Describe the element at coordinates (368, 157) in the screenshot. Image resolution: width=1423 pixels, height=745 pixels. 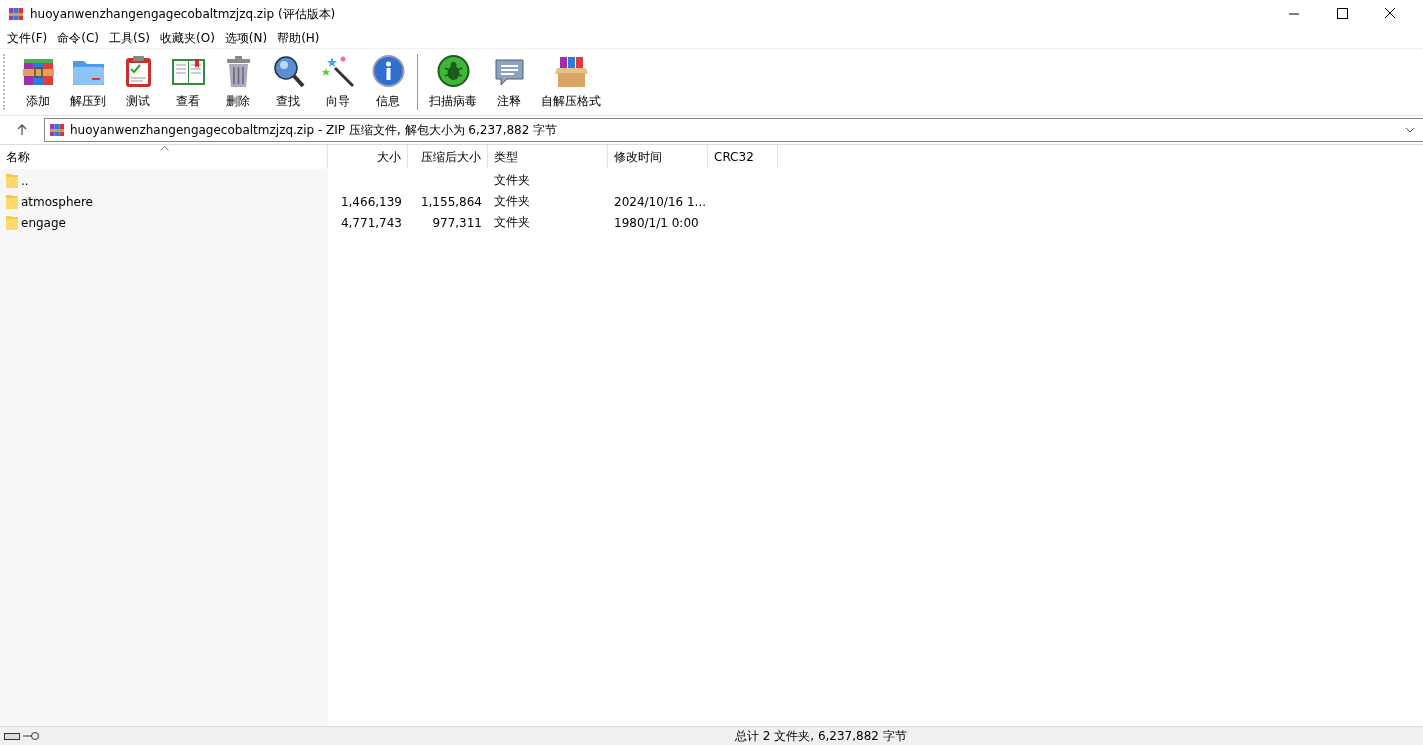
I see `column-header: 大小` at that location.